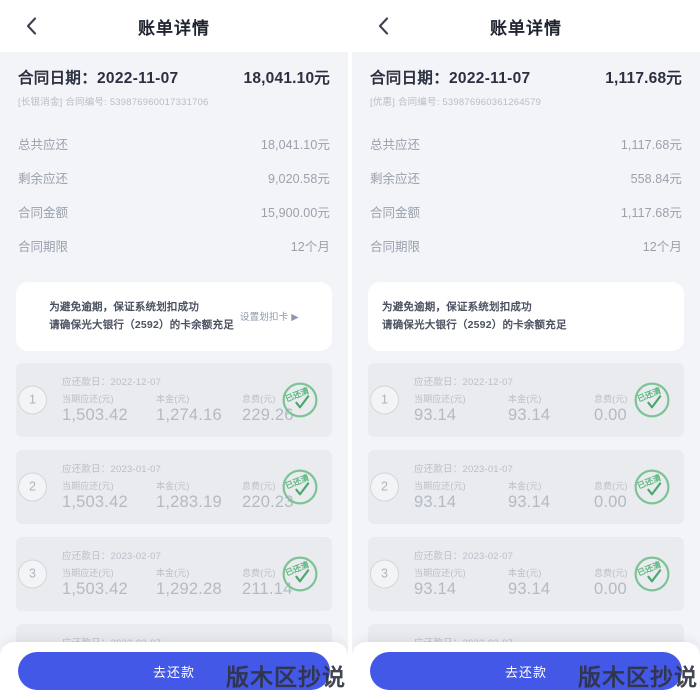 This screenshot has width=700, height=700. Describe the element at coordinates (656, 178) in the screenshot. I see `summary-row-value: 558.84元` at that location.